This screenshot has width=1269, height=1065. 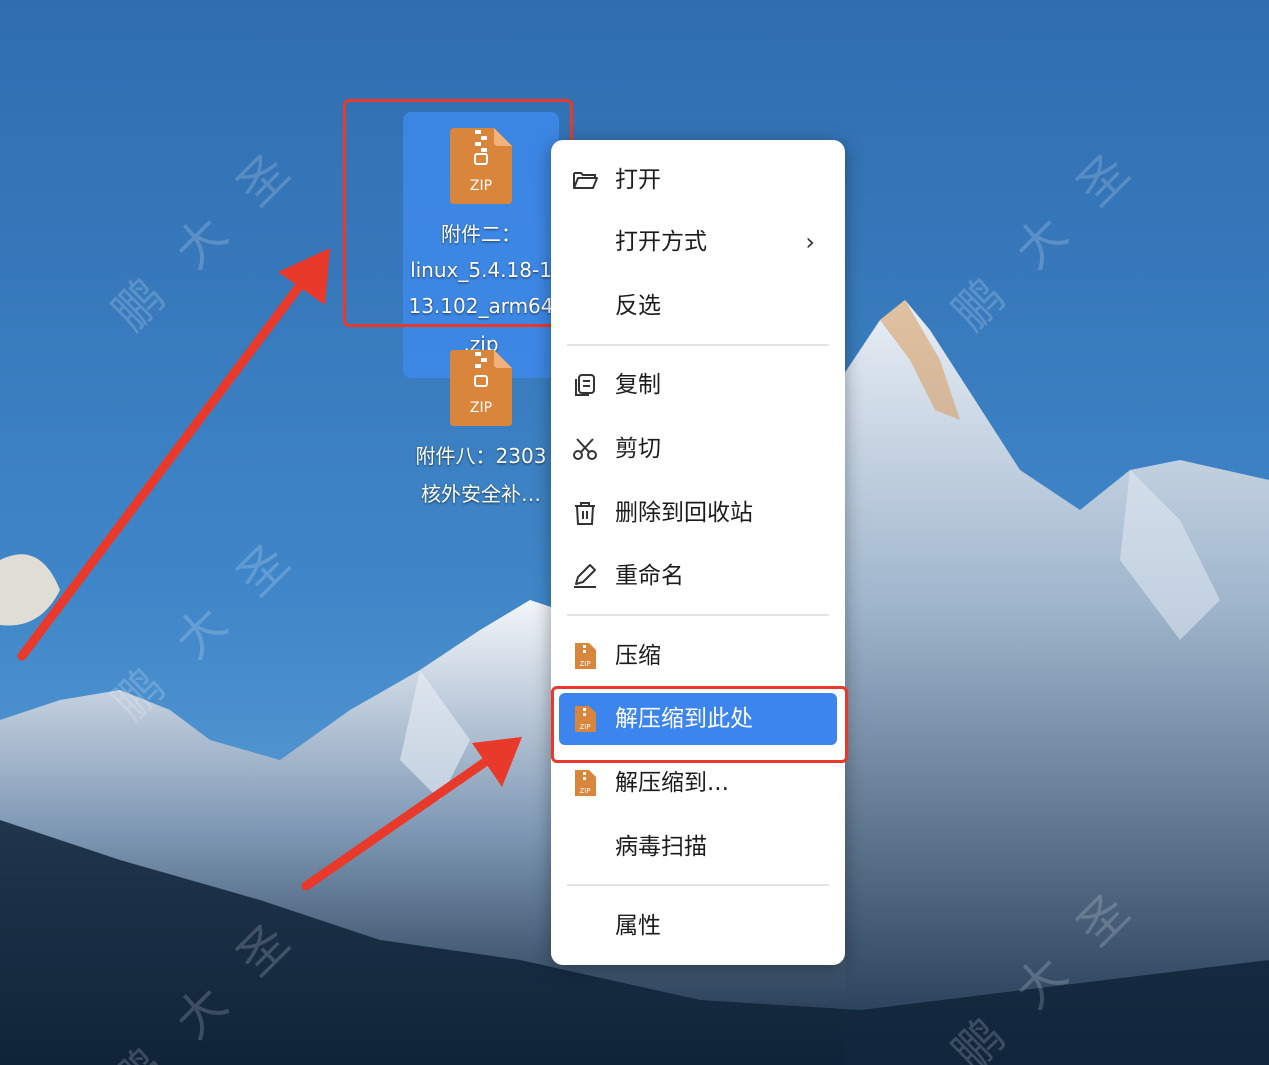 I want to click on menu-item-virus-scan: 病毒扫描, so click(x=698, y=847).